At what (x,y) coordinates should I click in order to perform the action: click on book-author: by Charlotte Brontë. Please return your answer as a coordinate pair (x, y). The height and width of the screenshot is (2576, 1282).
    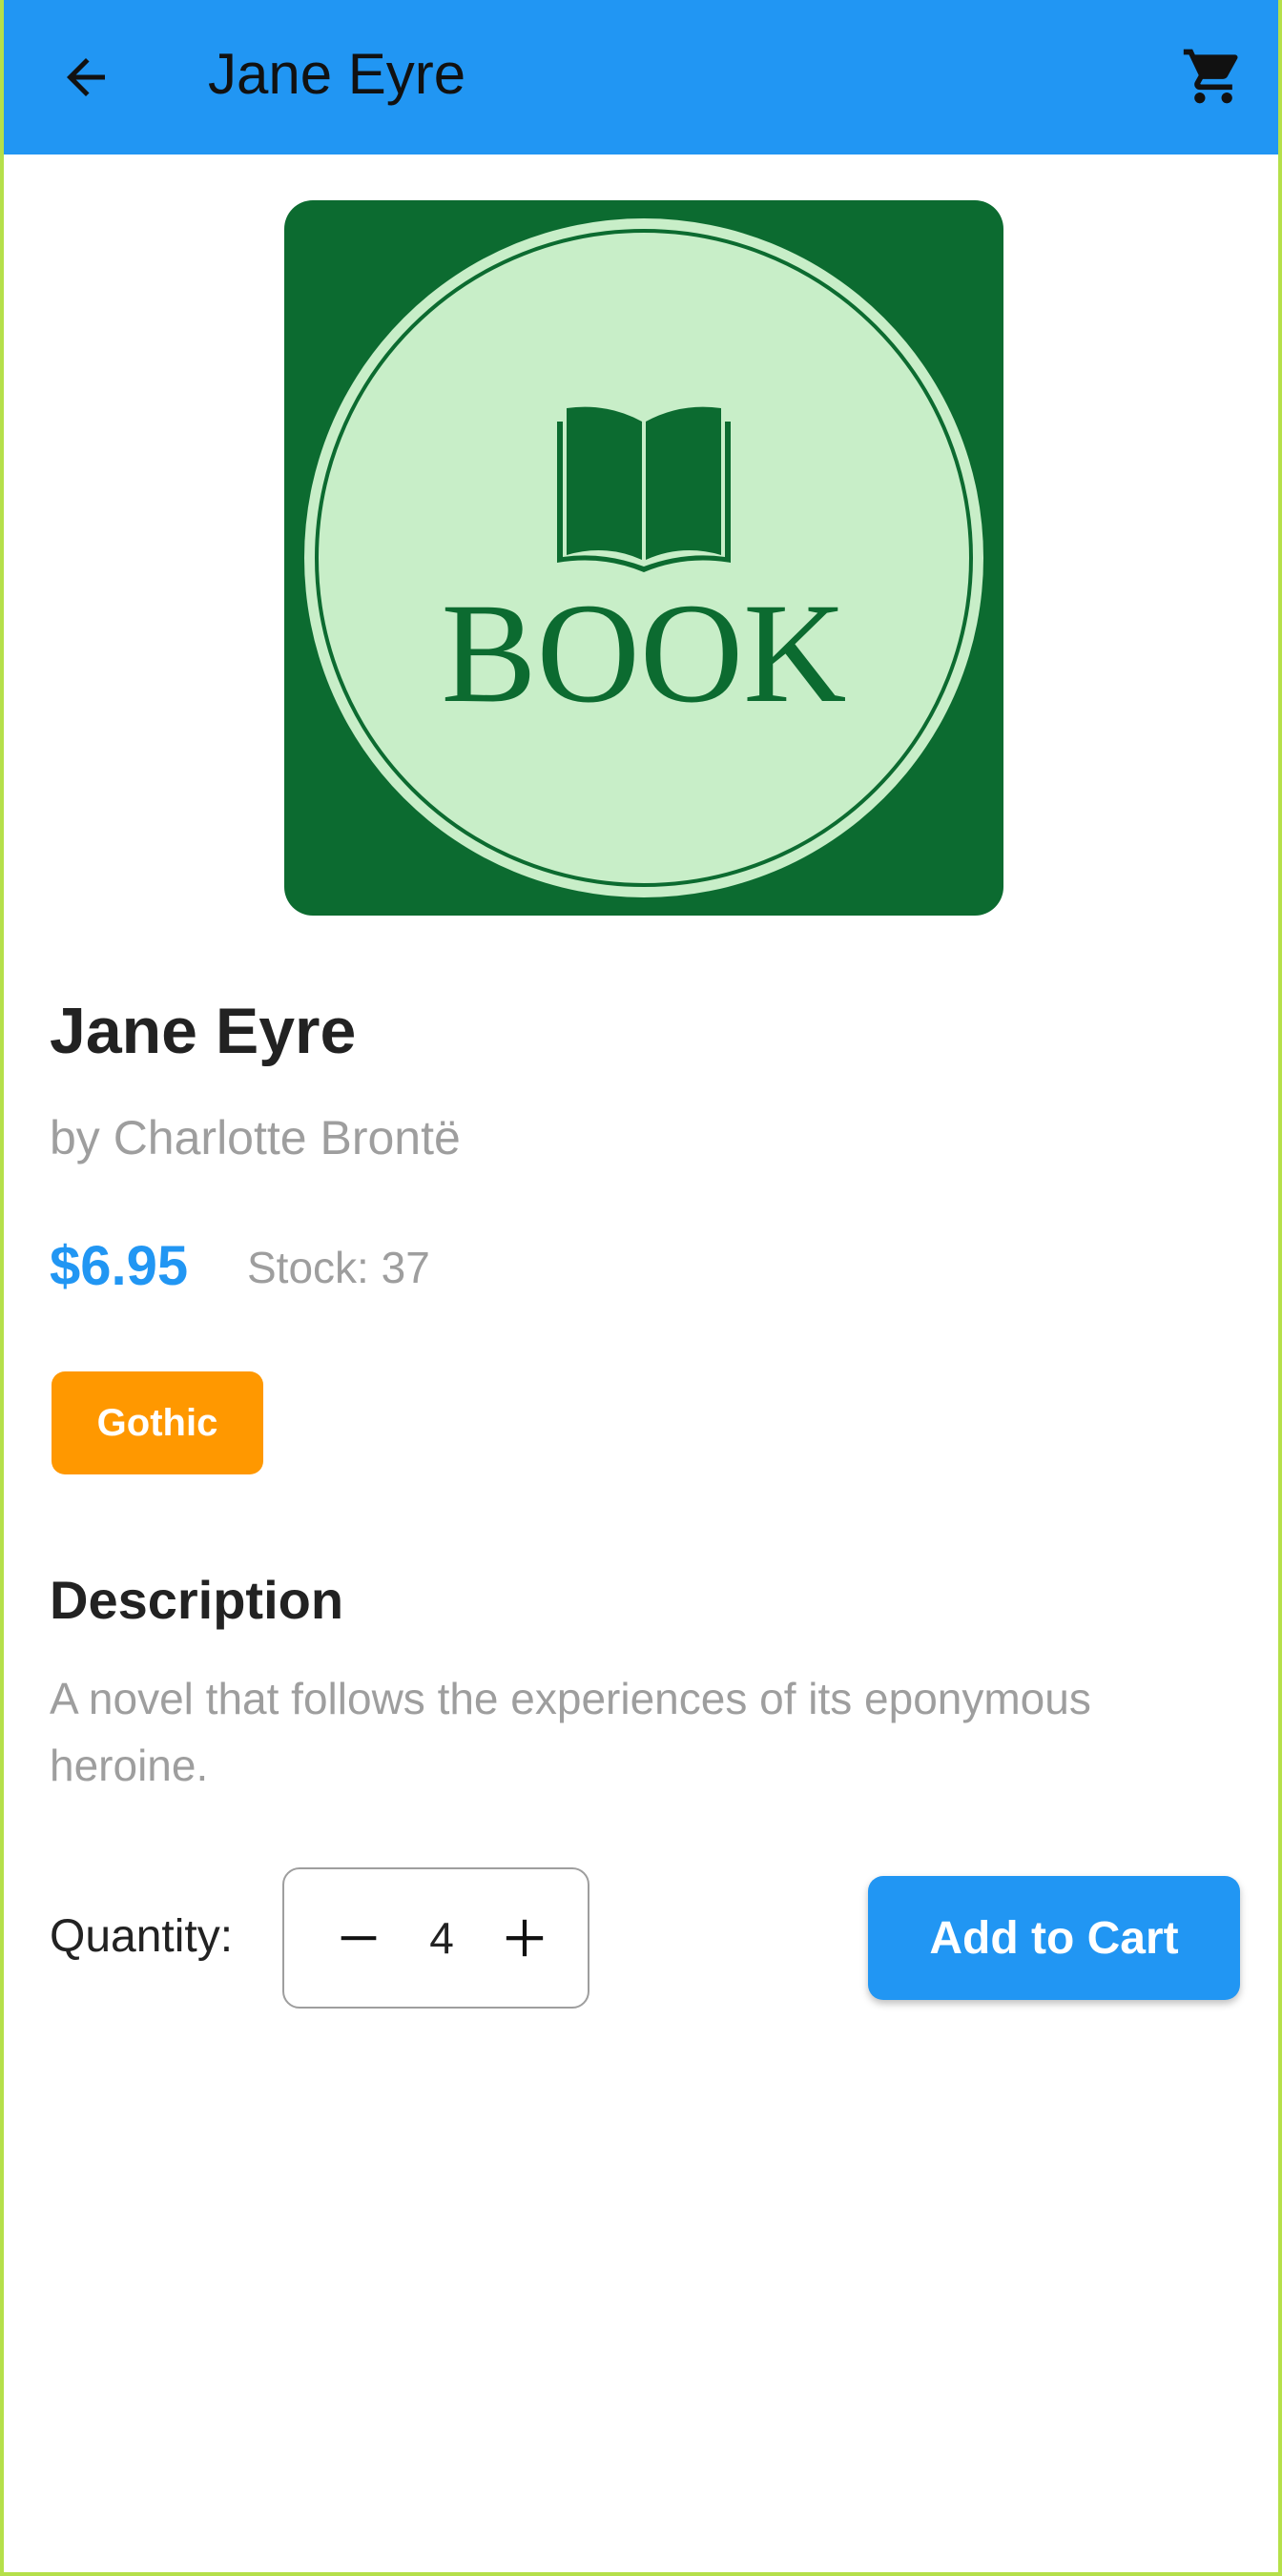
    Looking at the image, I should click on (256, 1137).